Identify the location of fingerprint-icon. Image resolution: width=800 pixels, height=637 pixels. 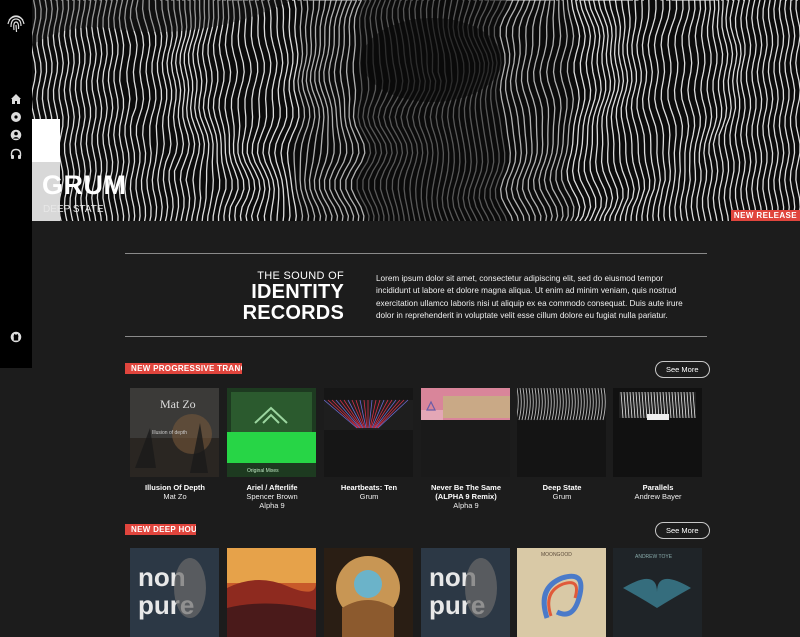
(16, 23).